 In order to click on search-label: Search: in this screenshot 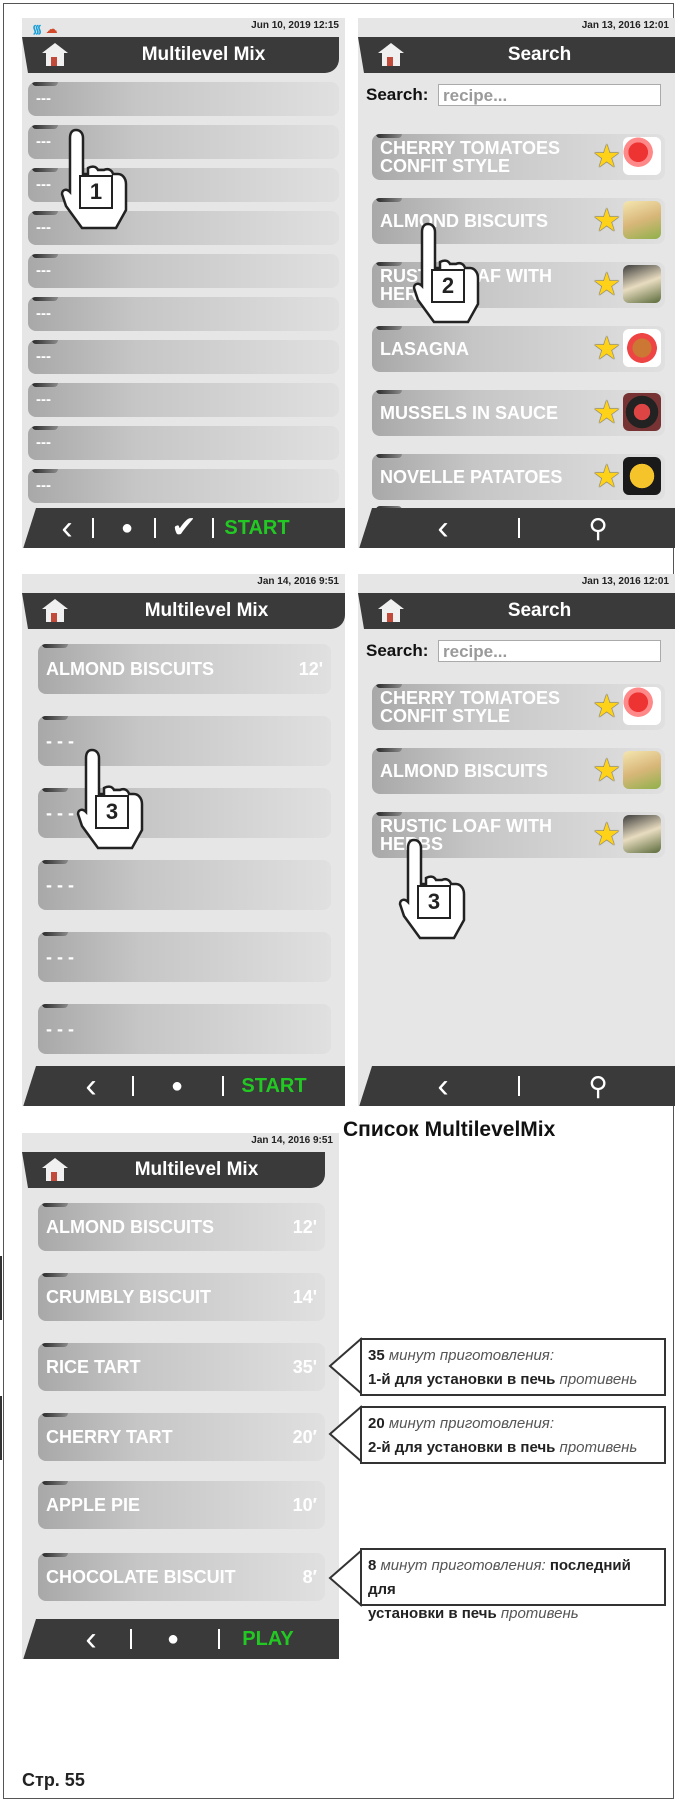, I will do `click(397, 650)`.